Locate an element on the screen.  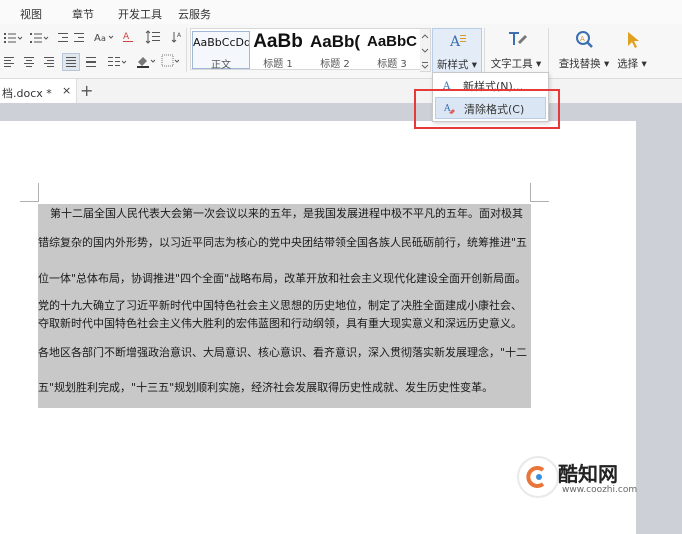
highlight-annotation-box is located at coordinates (487, 109).